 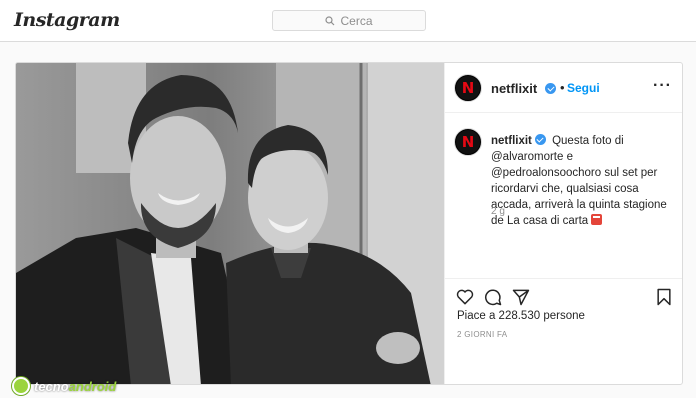 I want to click on post-actions: Piace a 228.530 persone 2 GIORNI FA, so click(x=563, y=331).